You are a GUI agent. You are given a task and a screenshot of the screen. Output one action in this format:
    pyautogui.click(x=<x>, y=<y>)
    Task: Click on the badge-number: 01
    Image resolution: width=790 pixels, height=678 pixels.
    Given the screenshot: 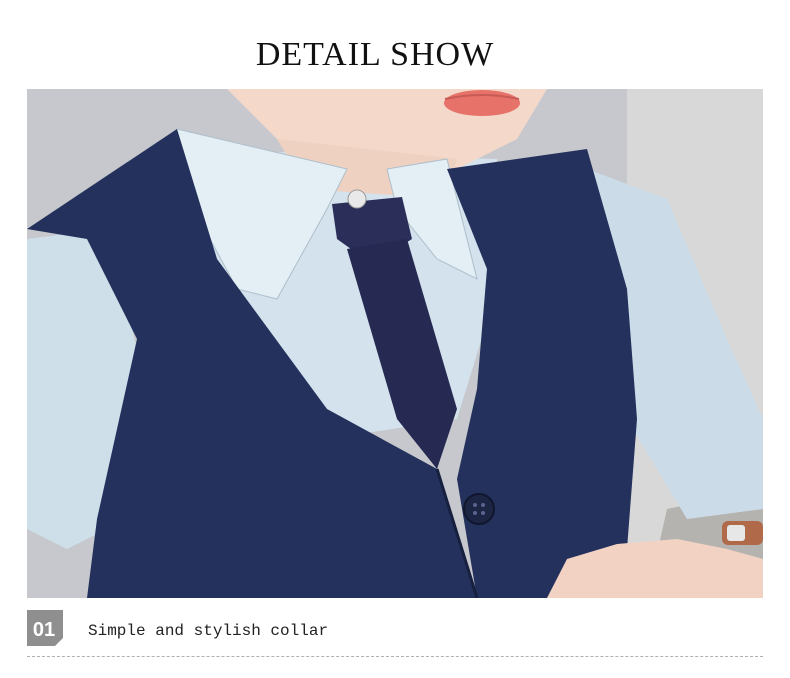 What is the action you would take?
    pyautogui.click(x=44, y=630)
    